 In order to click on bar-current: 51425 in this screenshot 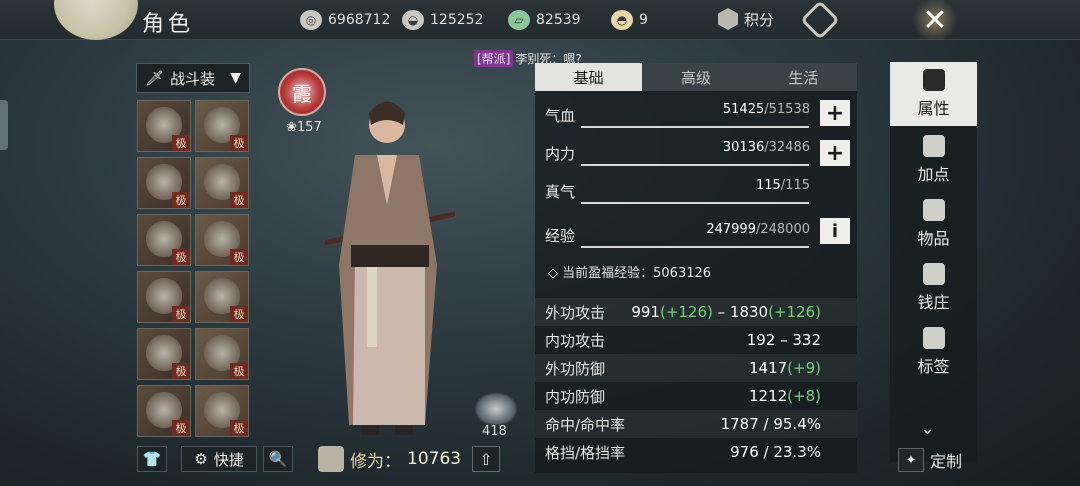, I will do `click(743, 109)`.